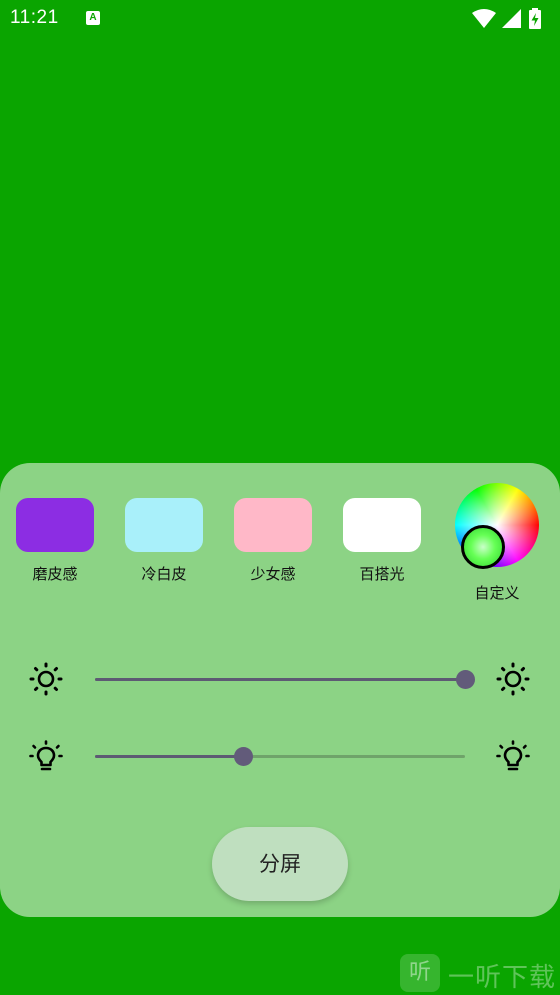 This screenshot has height=995, width=560. Describe the element at coordinates (465, 679) in the screenshot. I see `brightness-slider-thumb` at that location.